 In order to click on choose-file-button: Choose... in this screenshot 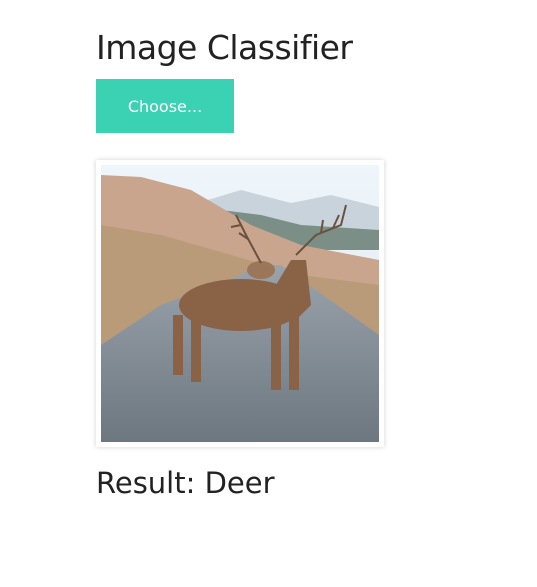, I will do `click(165, 106)`.